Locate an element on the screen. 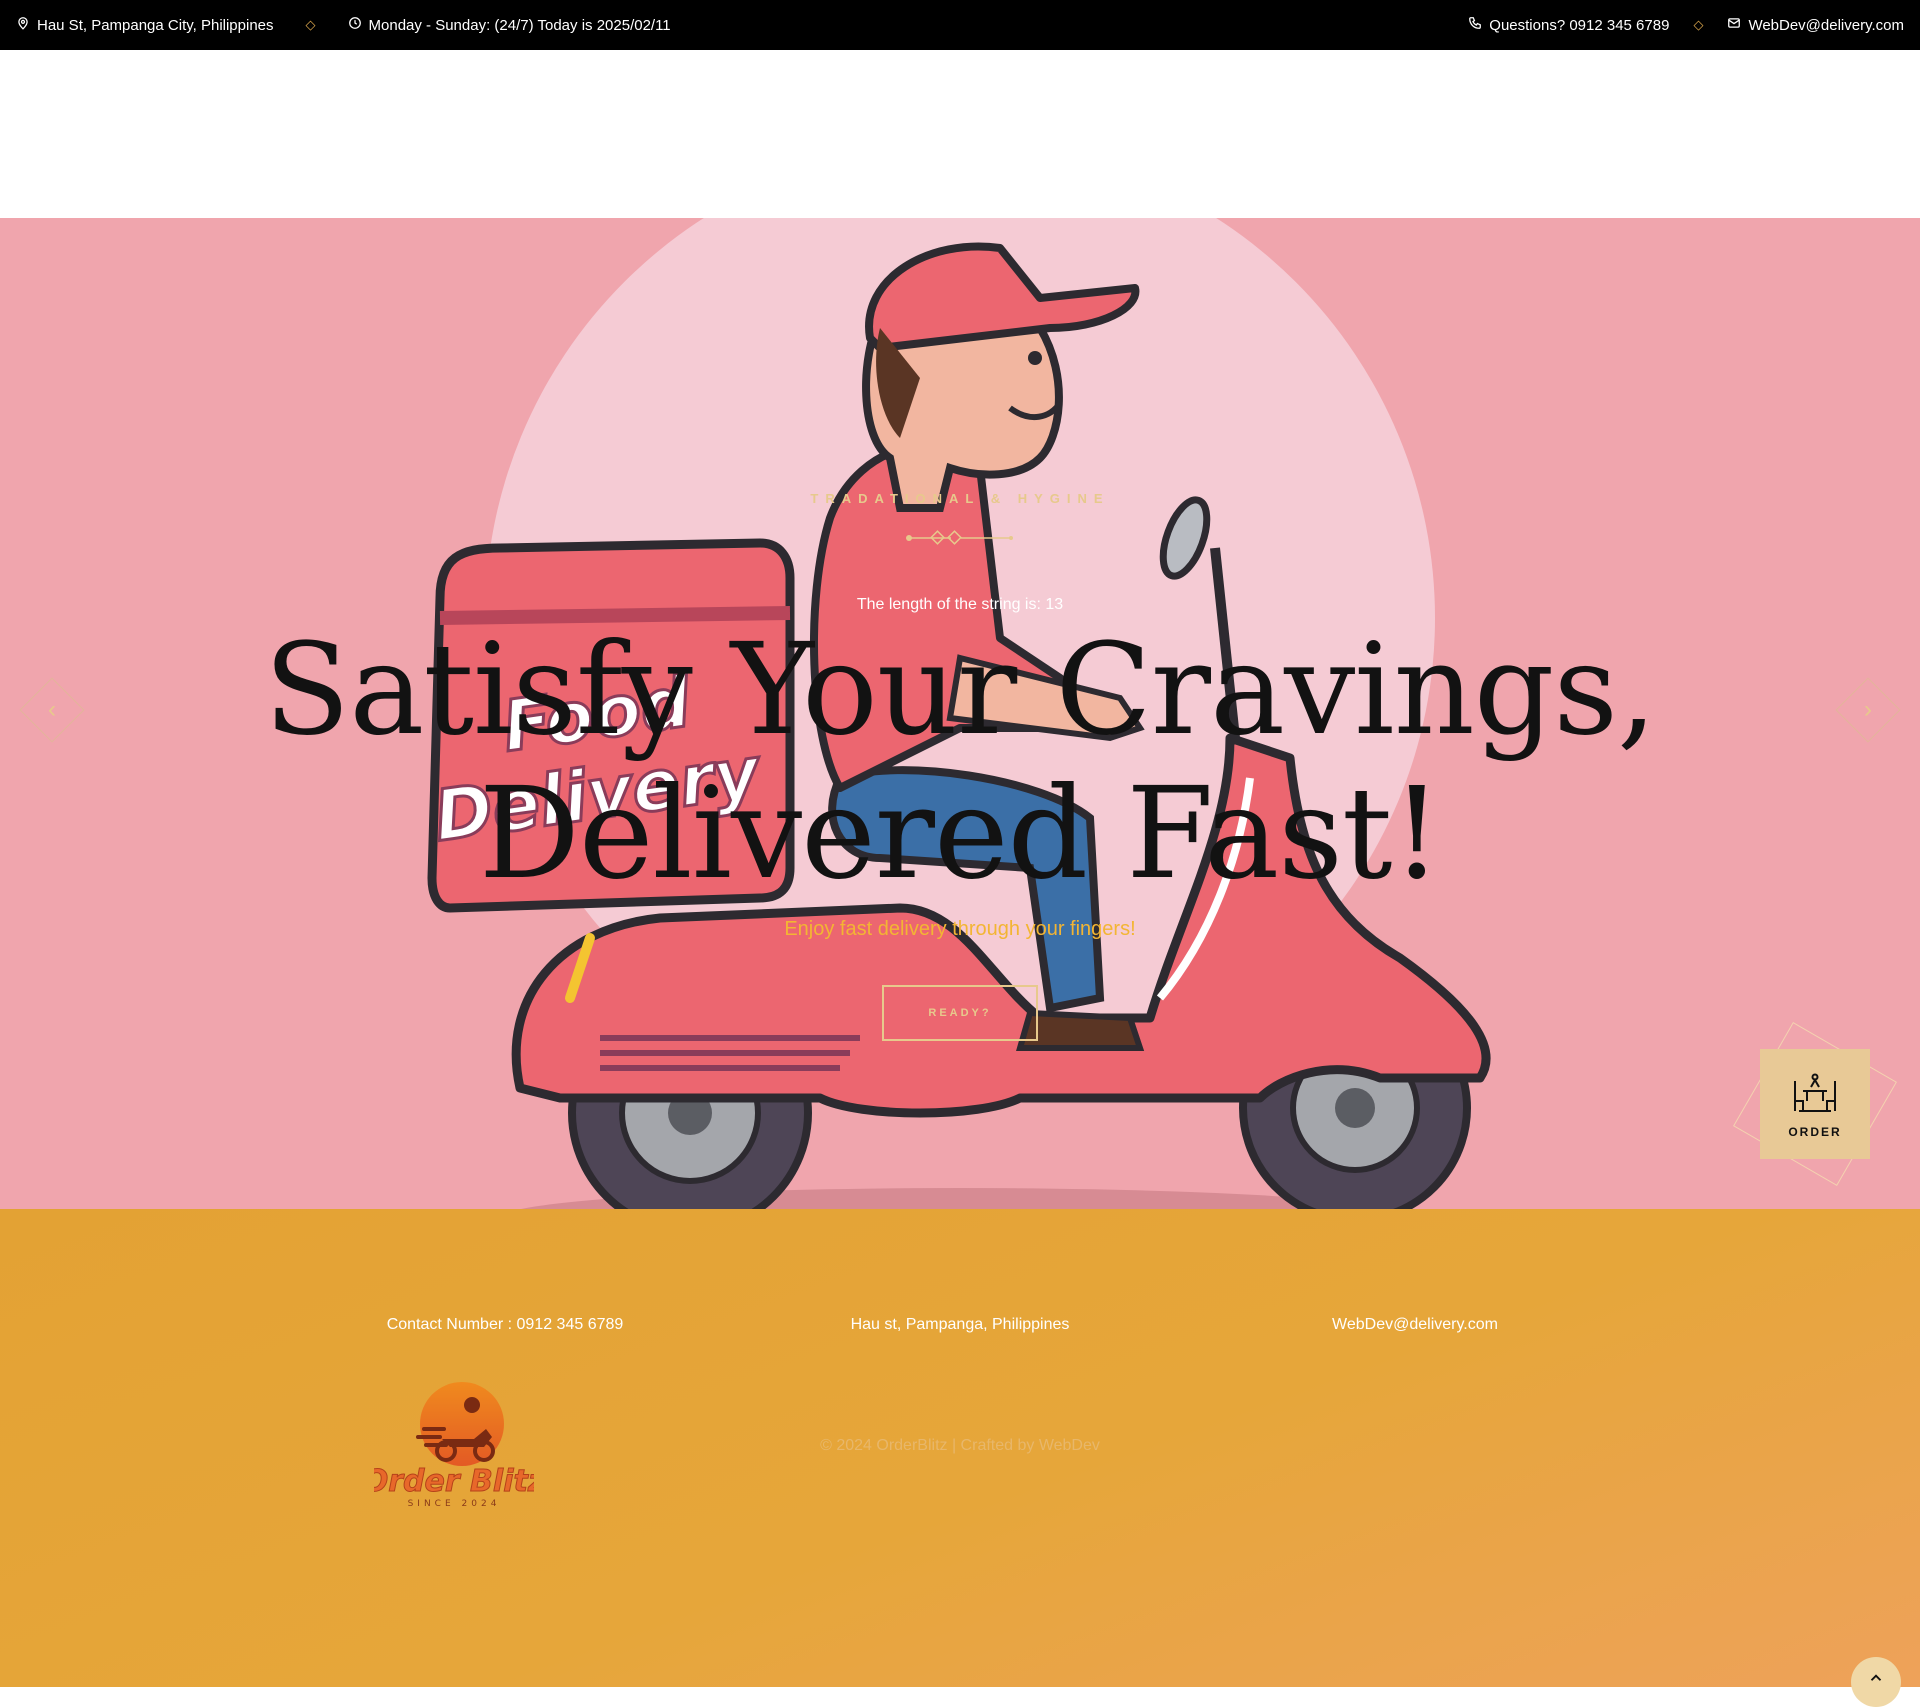 This screenshot has width=1920, height=1707. ready-button: READY? is located at coordinates (960, 1013).